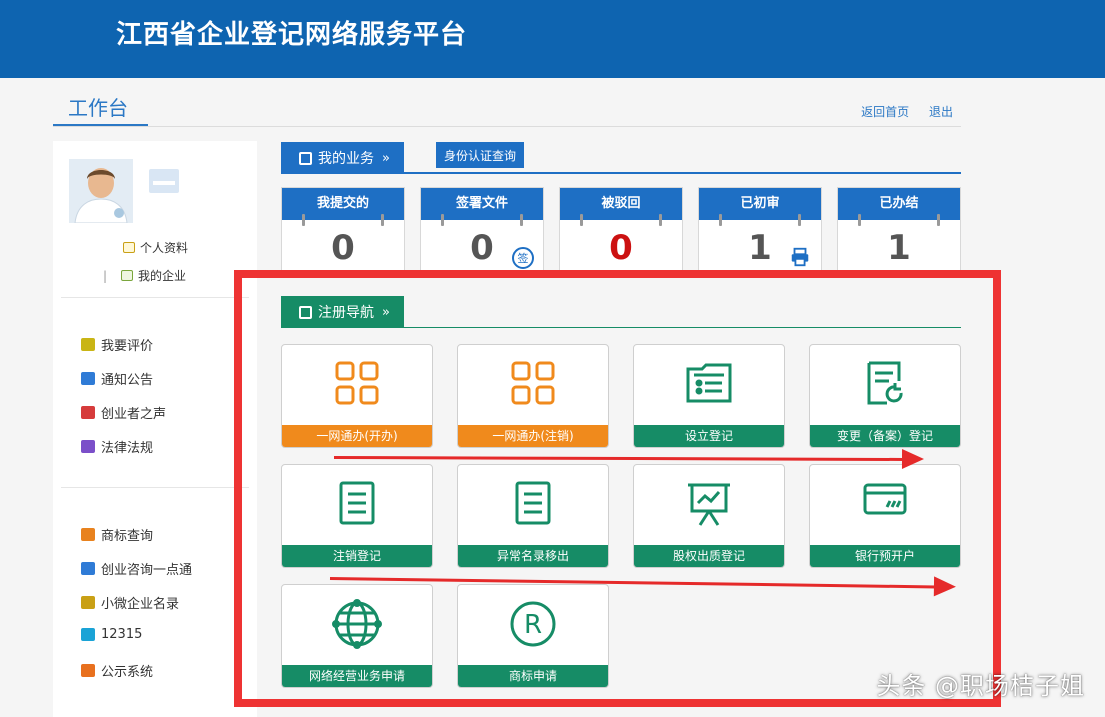 Image resolution: width=1105 pixels, height=717 pixels. I want to click on user-badge-icon, so click(164, 181).